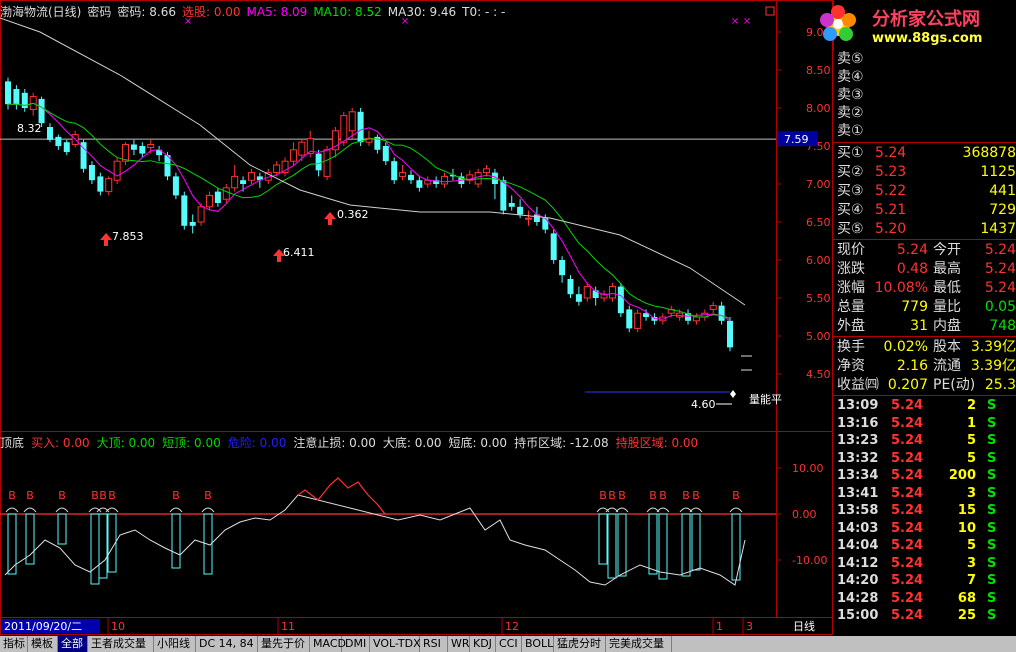 The width and height of the screenshot is (1016, 652). I want to click on tab-14: BOLL, so click(538, 644).